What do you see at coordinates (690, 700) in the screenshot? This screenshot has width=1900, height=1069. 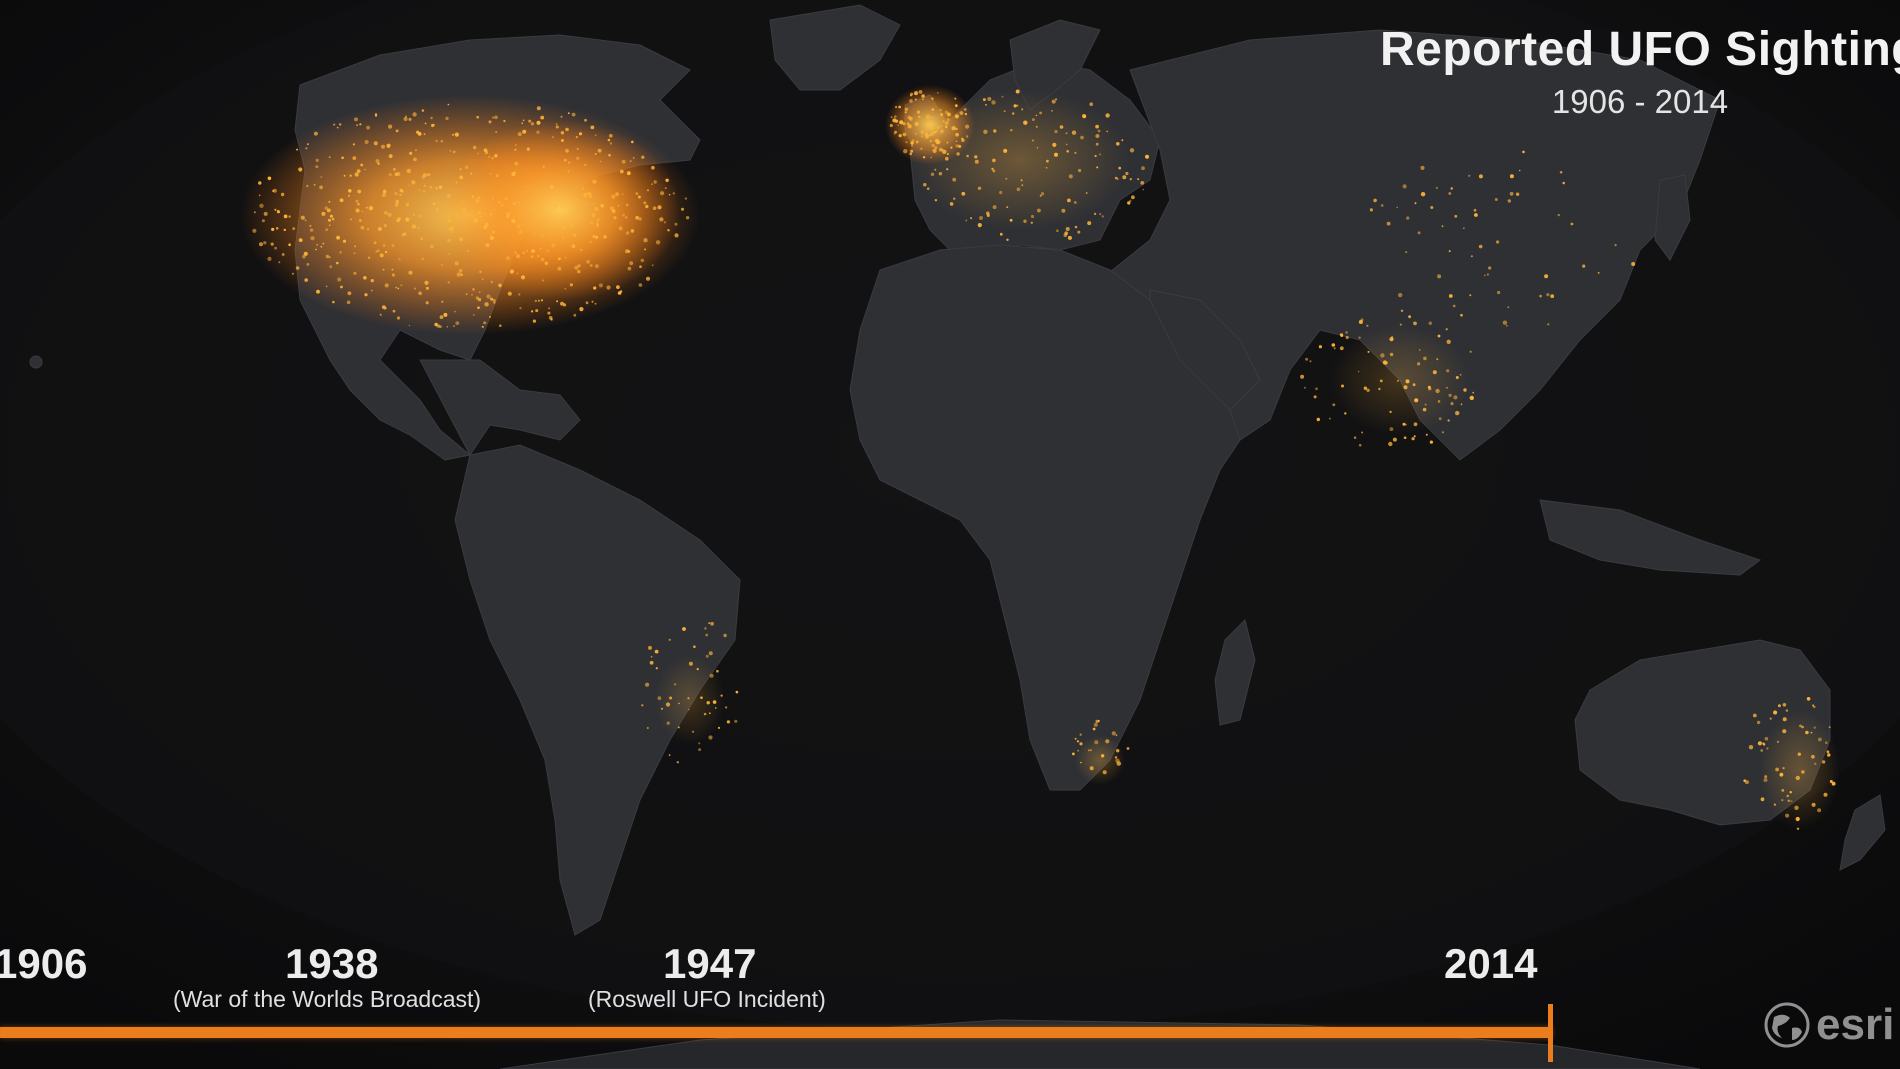 I see `sightings-brazil-glow` at bounding box center [690, 700].